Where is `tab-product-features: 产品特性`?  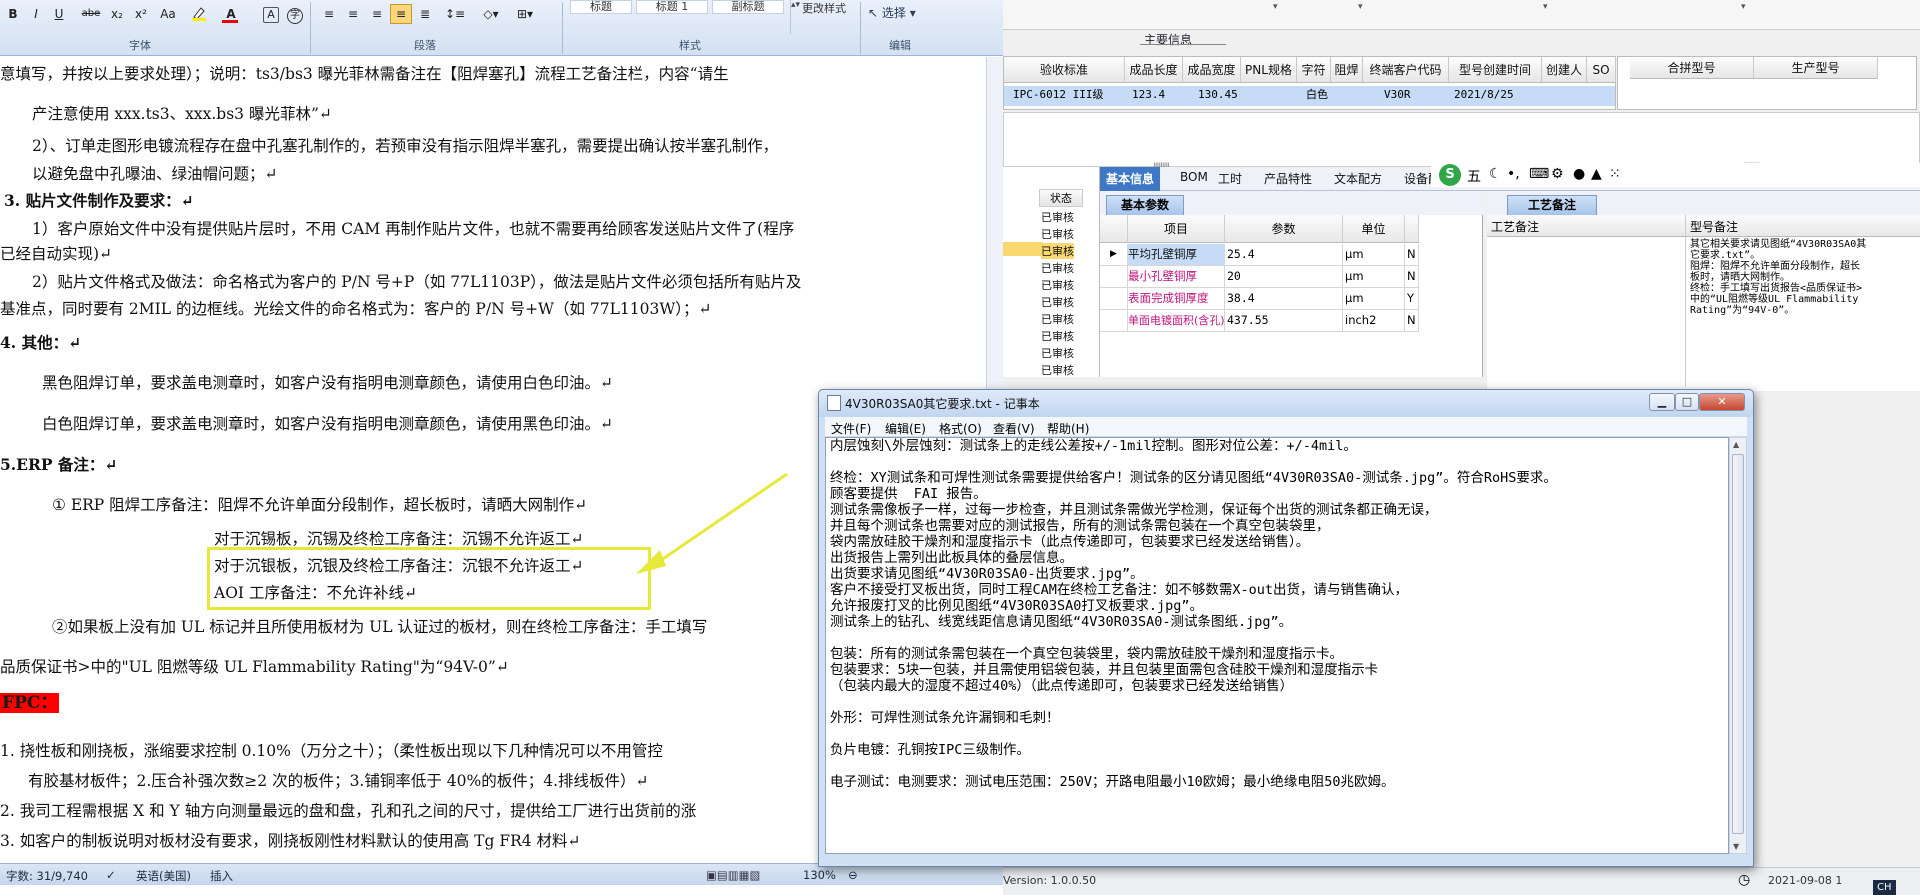
tab-product-features: 产品特性 is located at coordinates (1288, 178).